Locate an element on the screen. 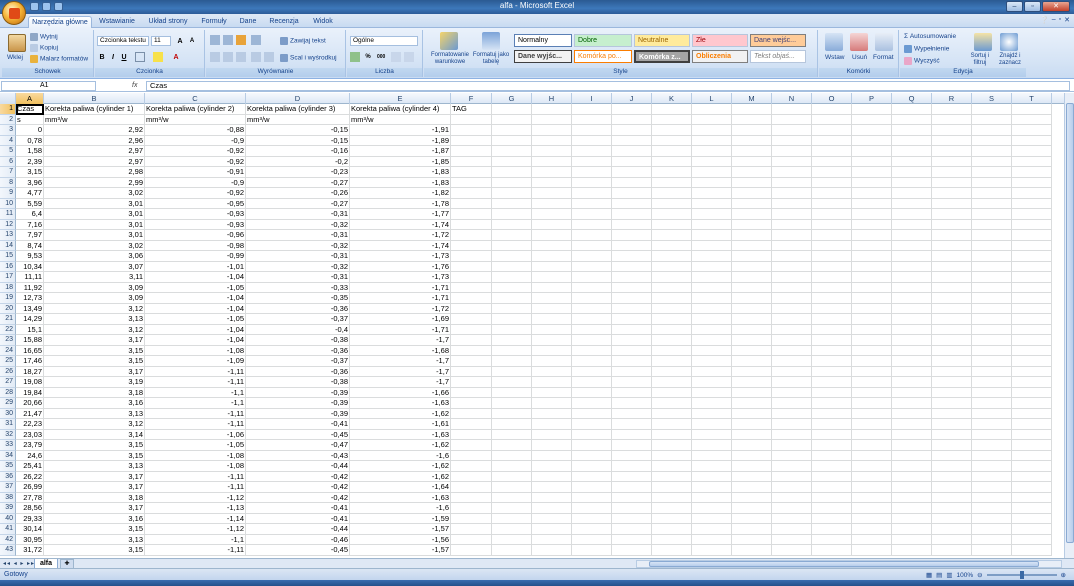 This screenshot has width=1074, height=586. cell-b12: 3,01 is located at coordinates (94, 224).